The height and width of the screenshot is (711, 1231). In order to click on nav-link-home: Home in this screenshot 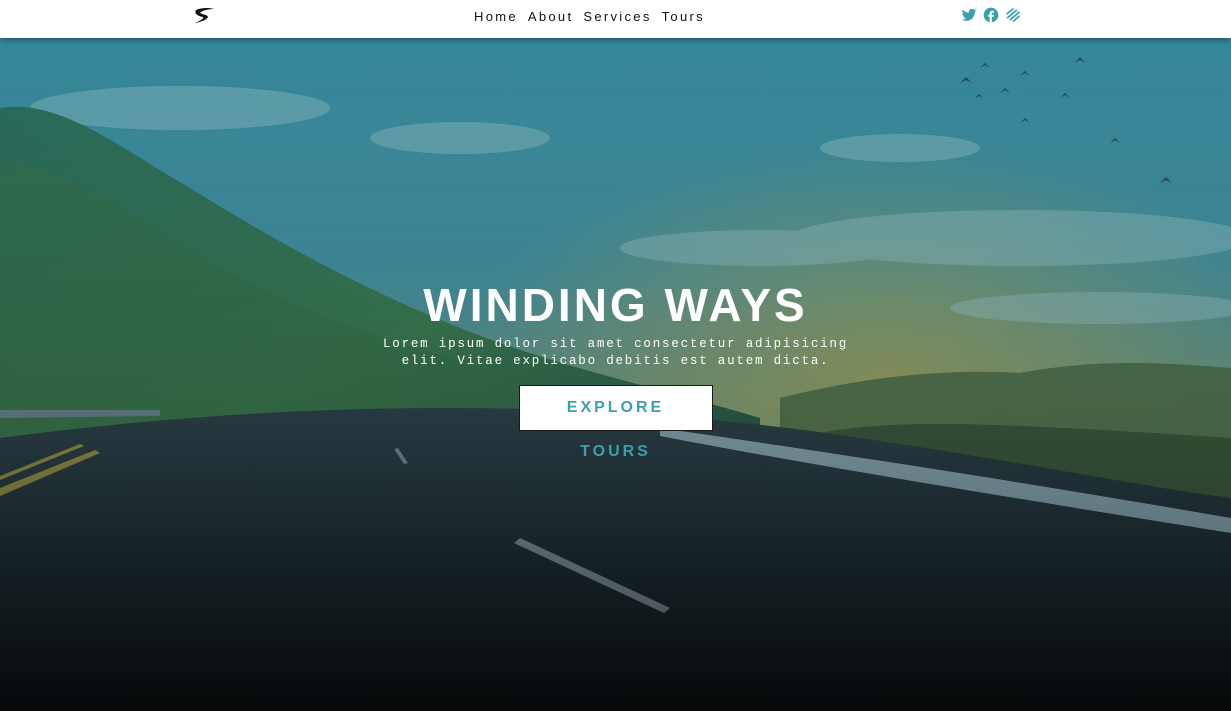, I will do `click(496, 16)`.